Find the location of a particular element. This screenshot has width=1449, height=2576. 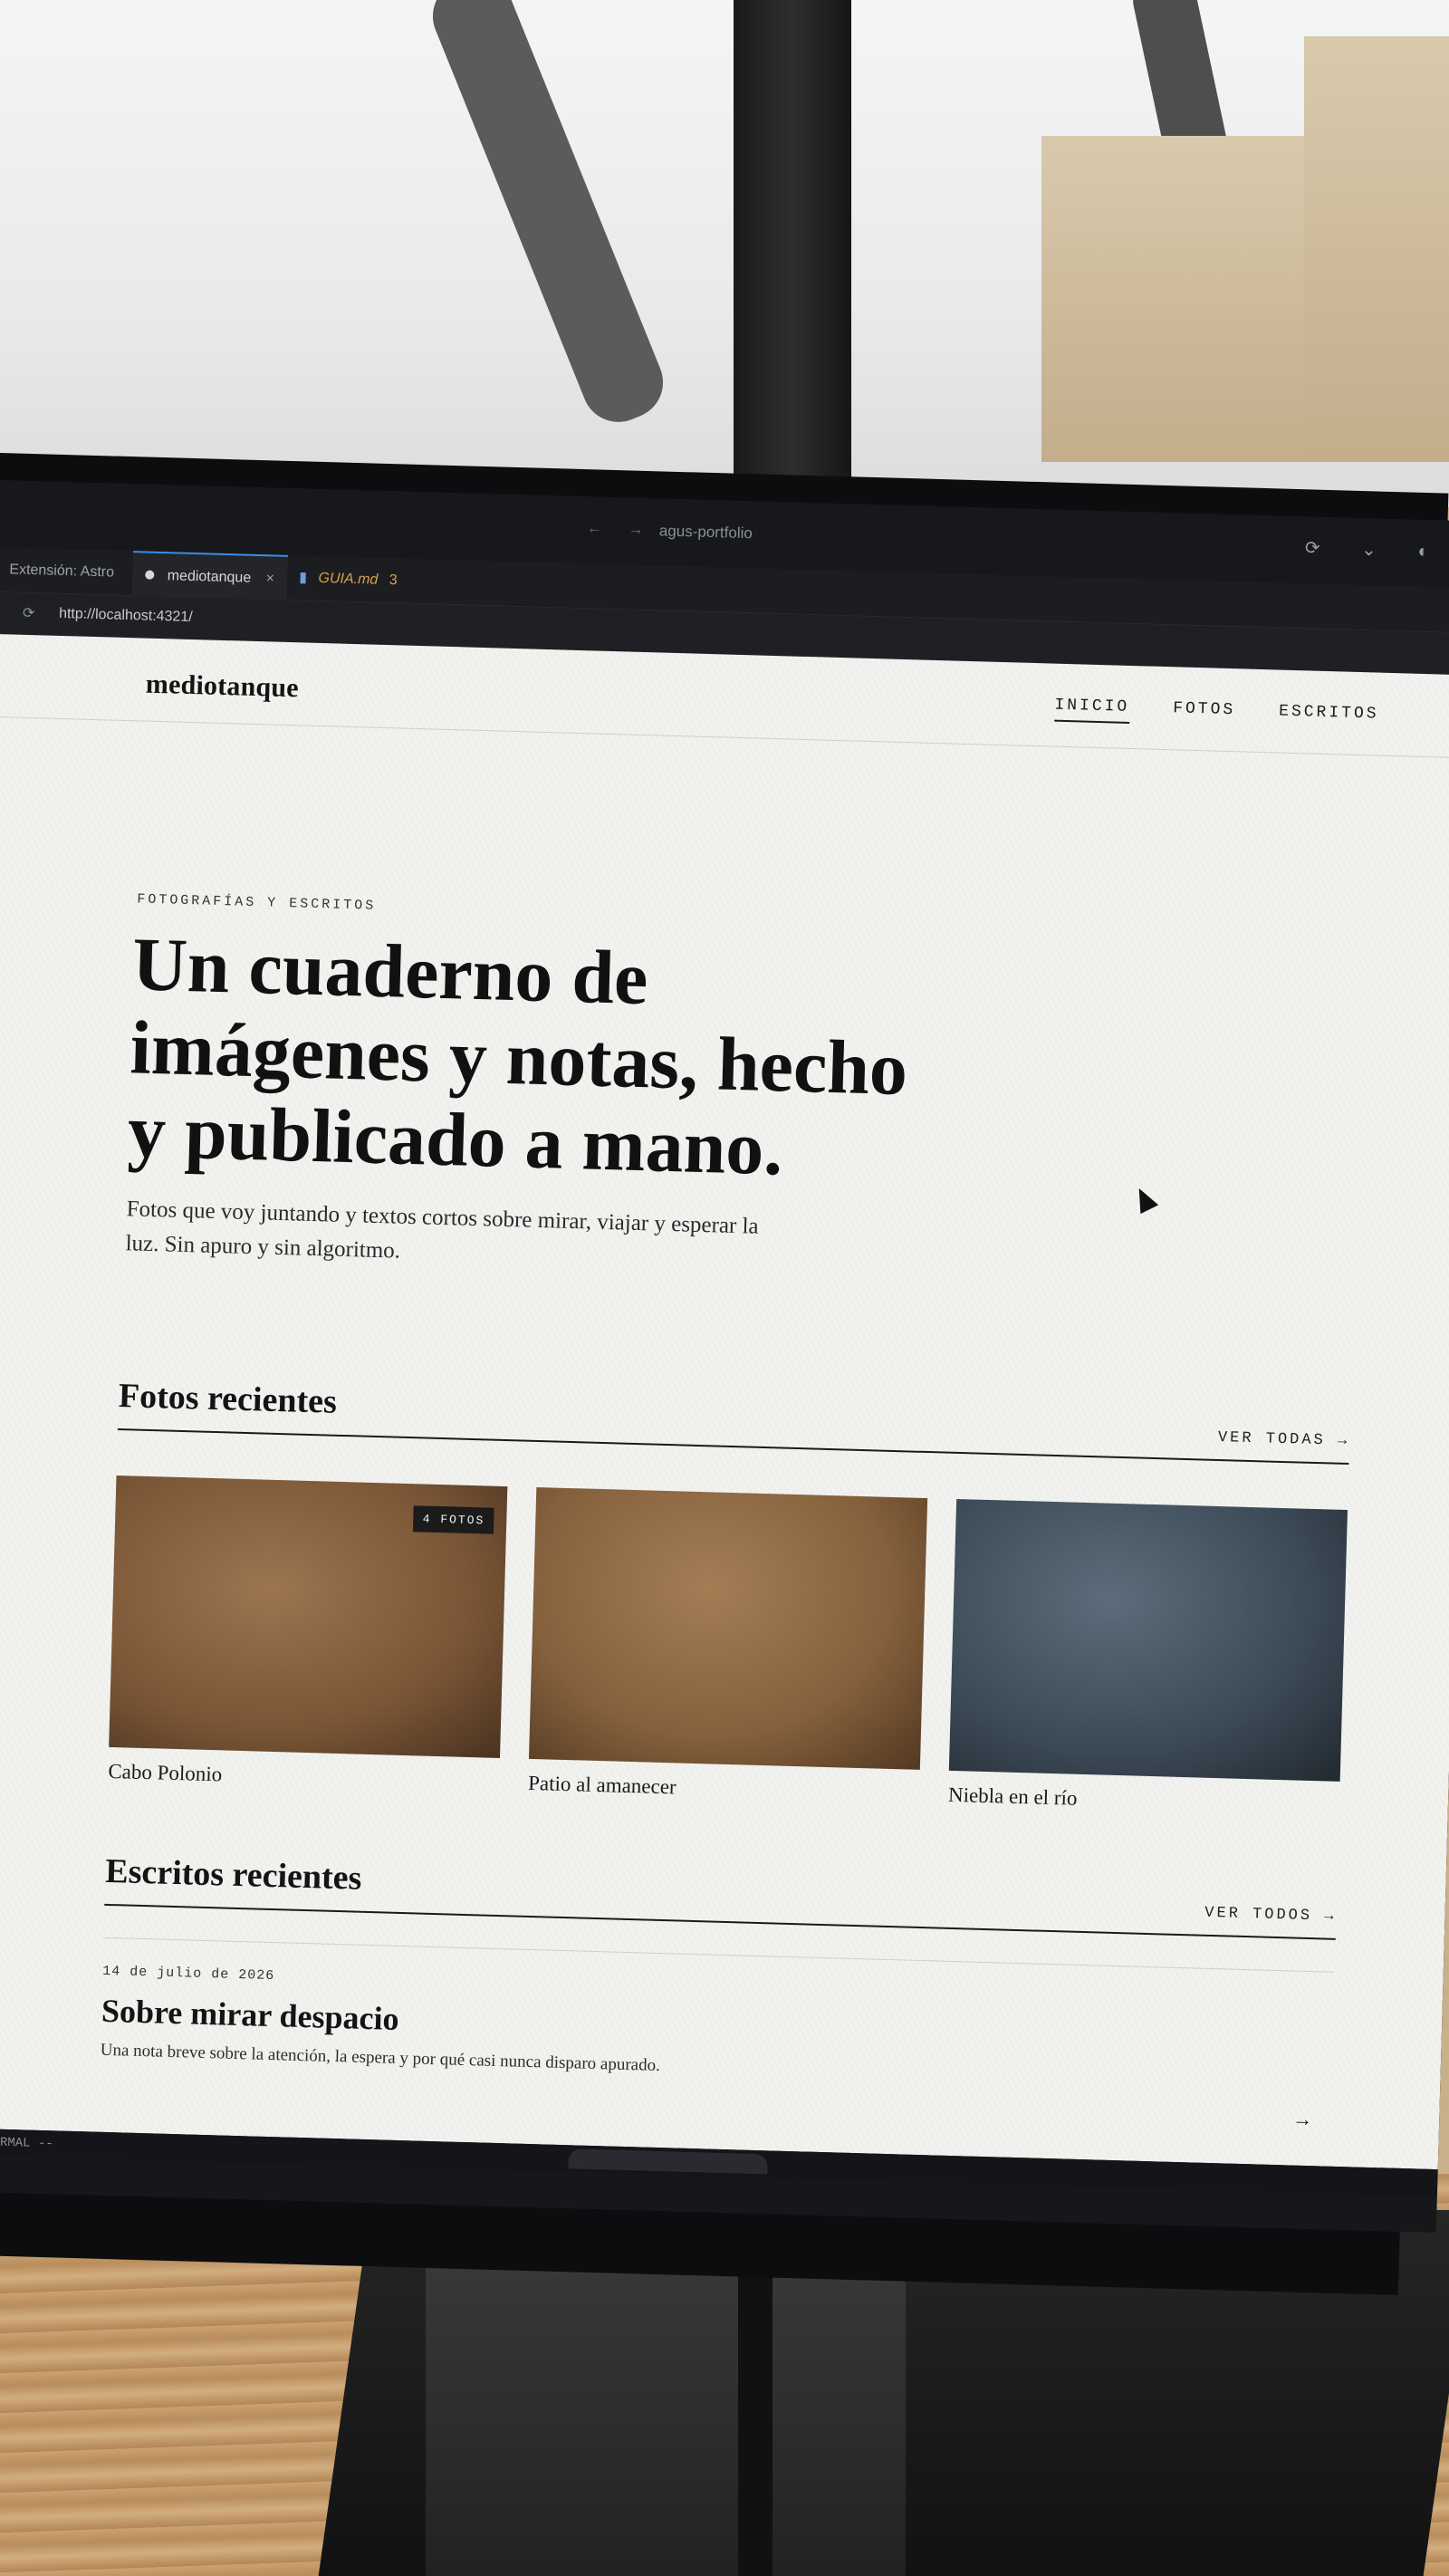

building-tower is located at coordinates (1376, 249).